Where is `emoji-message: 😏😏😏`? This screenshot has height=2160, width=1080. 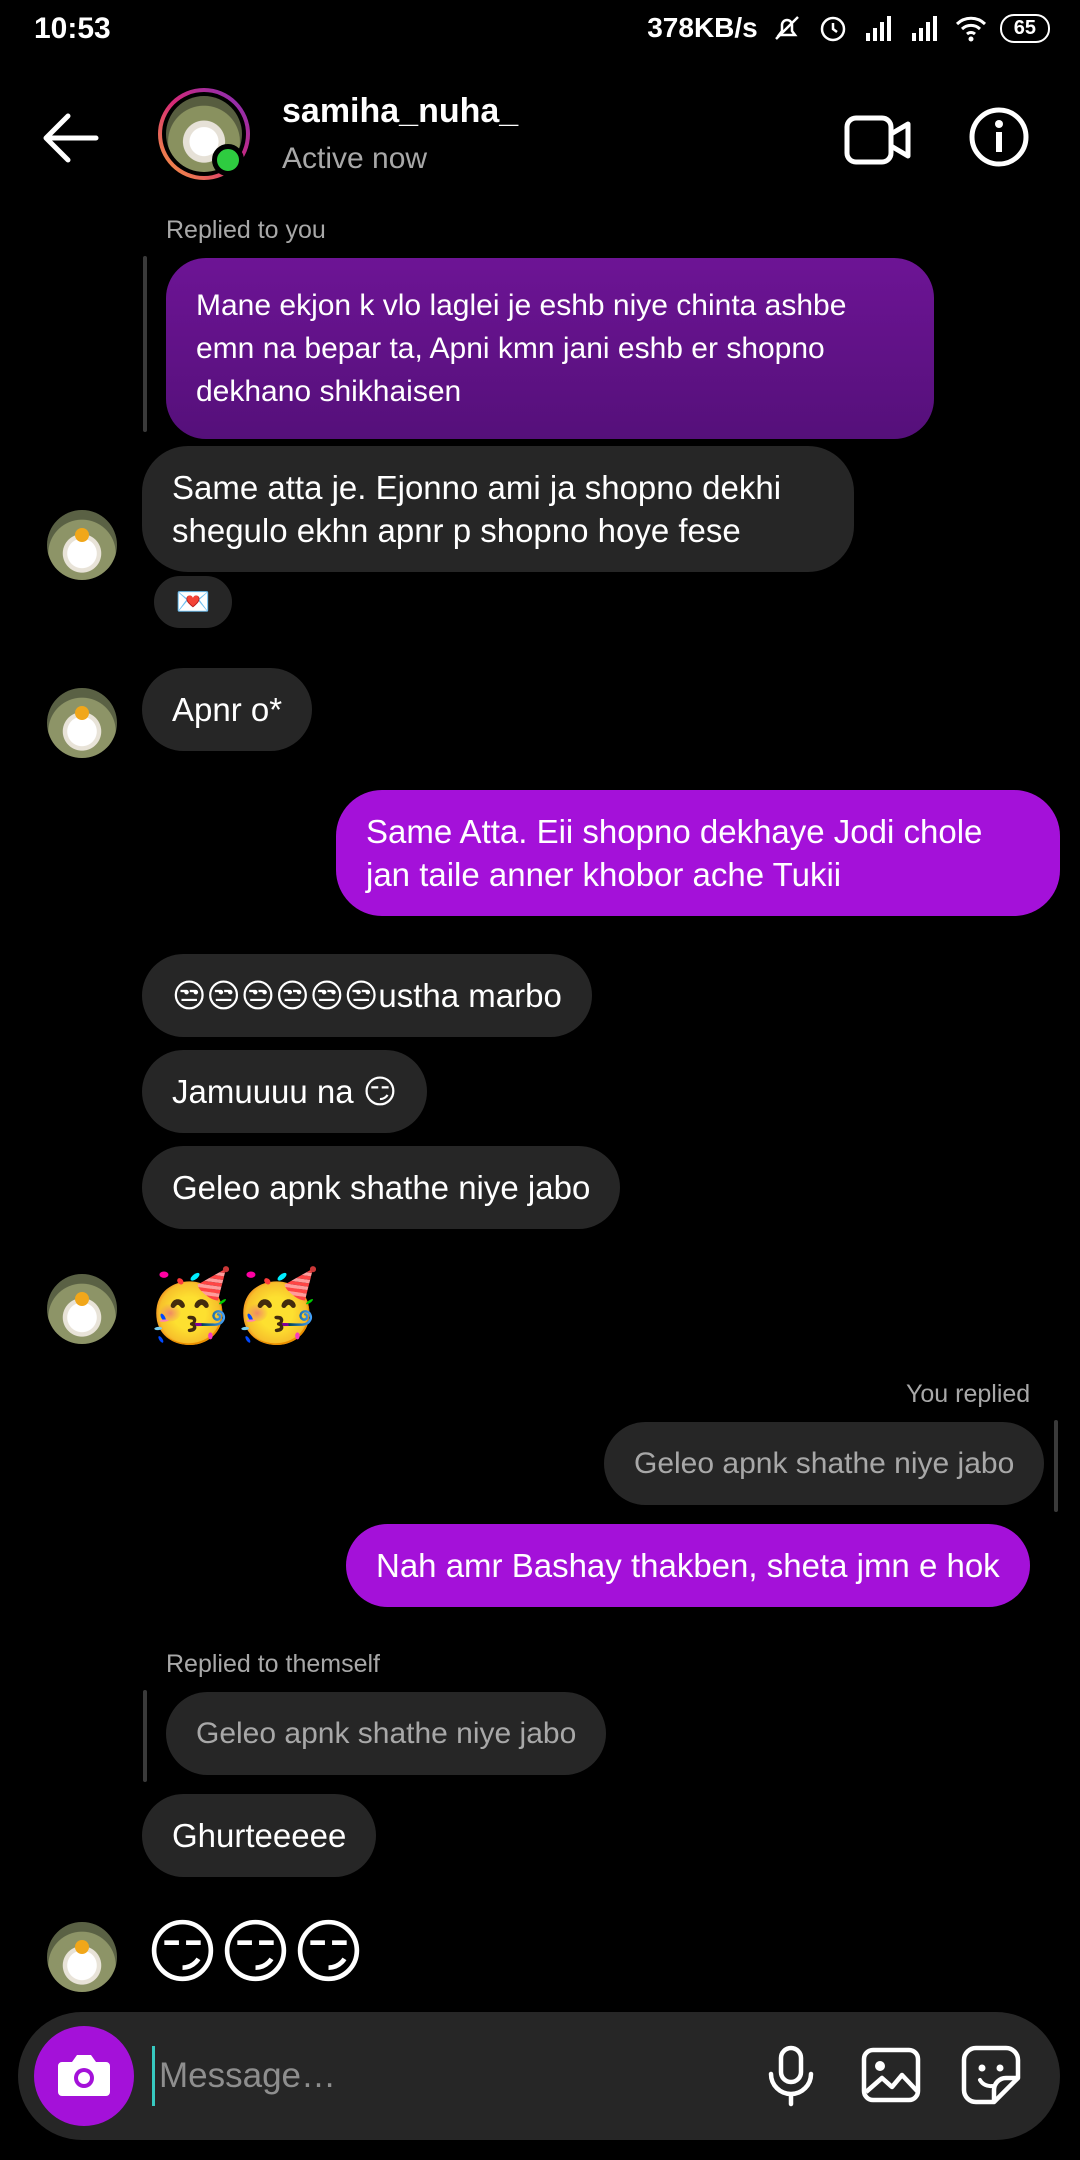 emoji-message: 😏😏😏 is located at coordinates (255, 1952).